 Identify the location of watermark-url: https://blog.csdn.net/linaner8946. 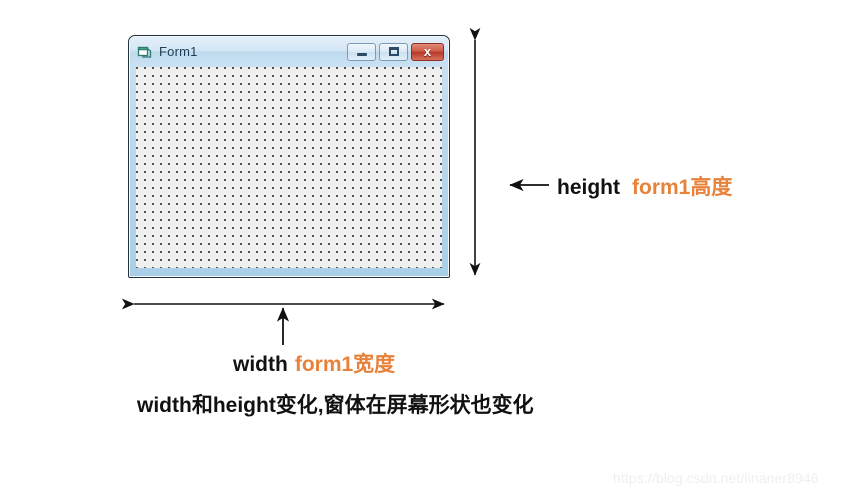
(716, 478).